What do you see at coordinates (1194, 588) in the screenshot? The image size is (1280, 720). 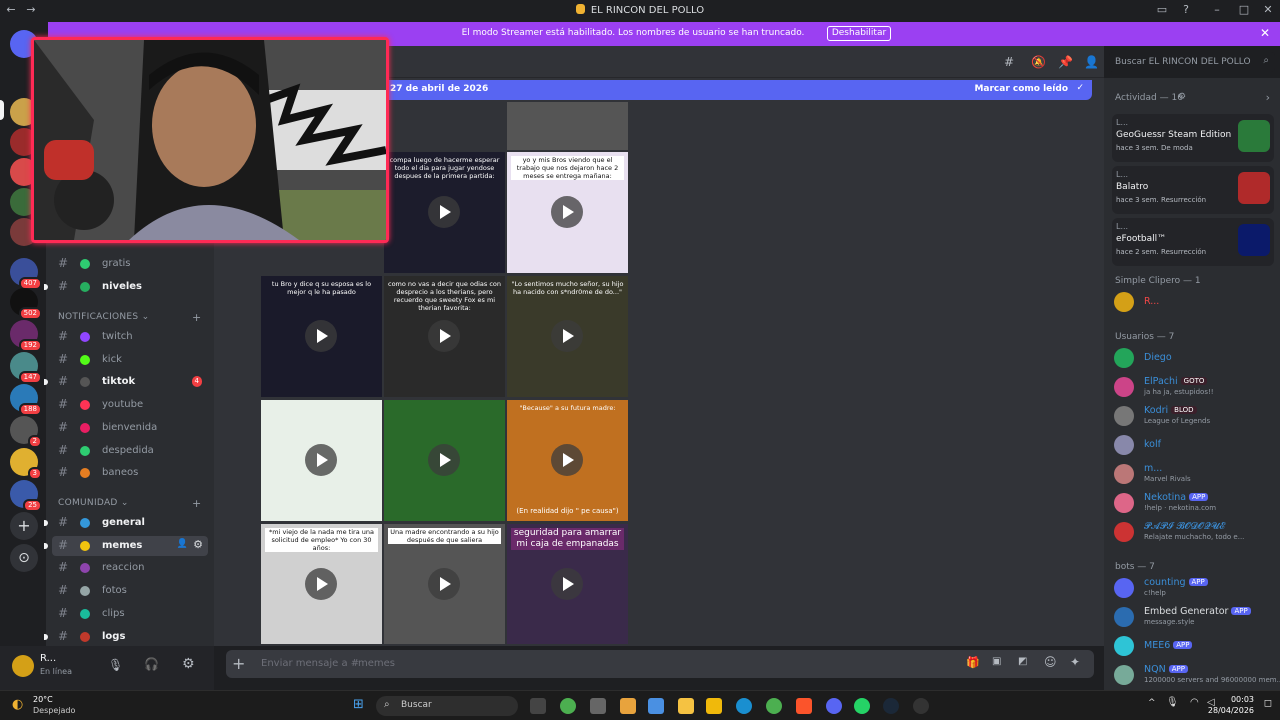 I see `member-item: counting APP c!help` at bounding box center [1194, 588].